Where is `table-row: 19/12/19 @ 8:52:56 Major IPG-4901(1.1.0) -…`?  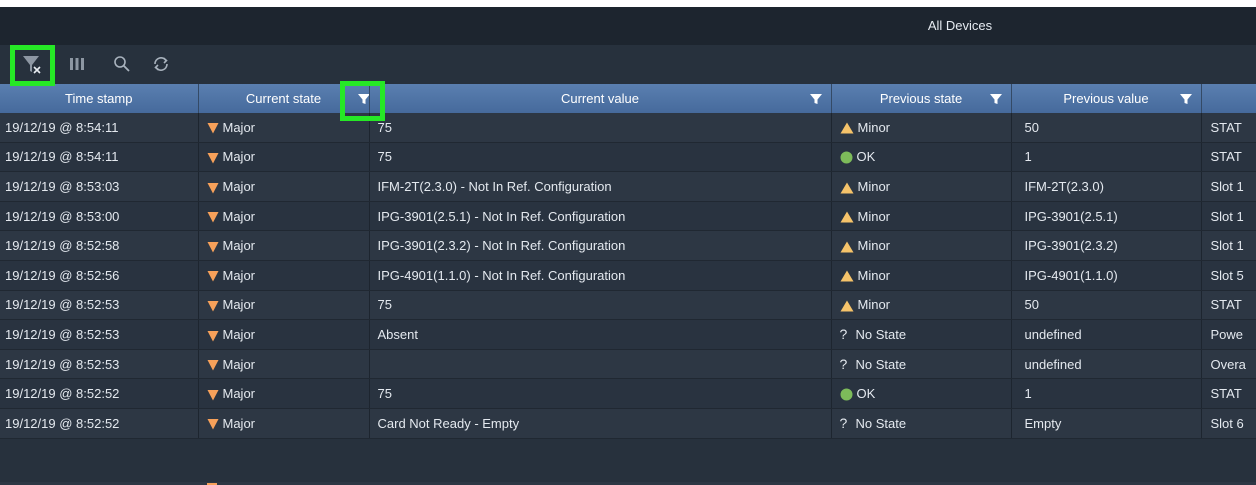 table-row: 19/12/19 @ 8:52:56 Major IPG-4901(1.1.0) -… is located at coordinates (628, 275).